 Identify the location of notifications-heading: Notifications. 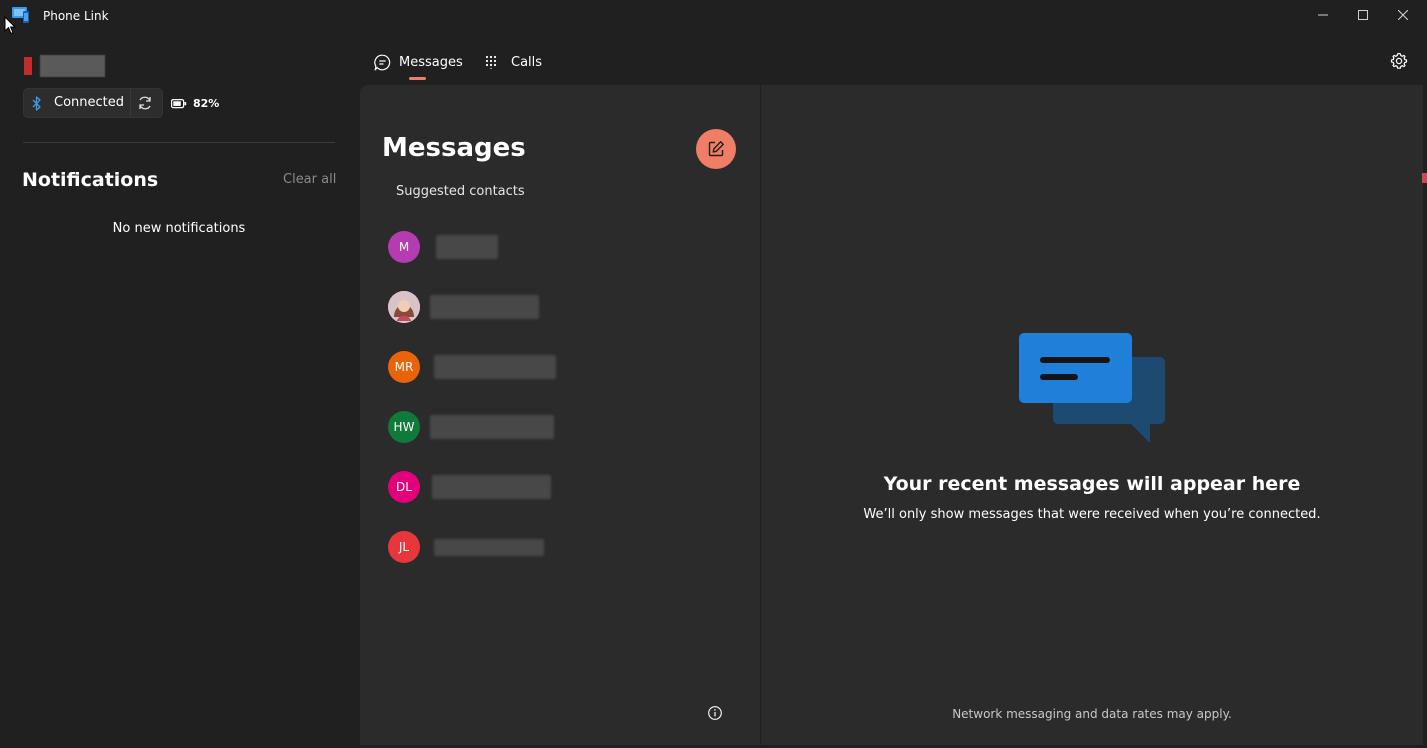
(90, 180).